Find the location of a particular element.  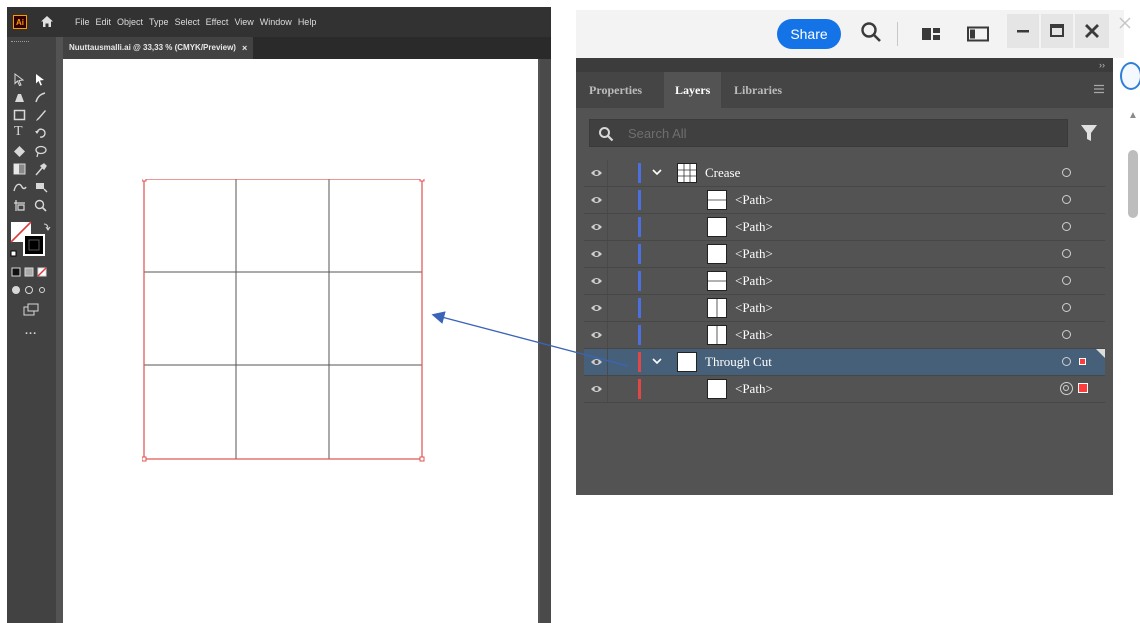

pen-tool-icon is located at coordinates (19, 97).